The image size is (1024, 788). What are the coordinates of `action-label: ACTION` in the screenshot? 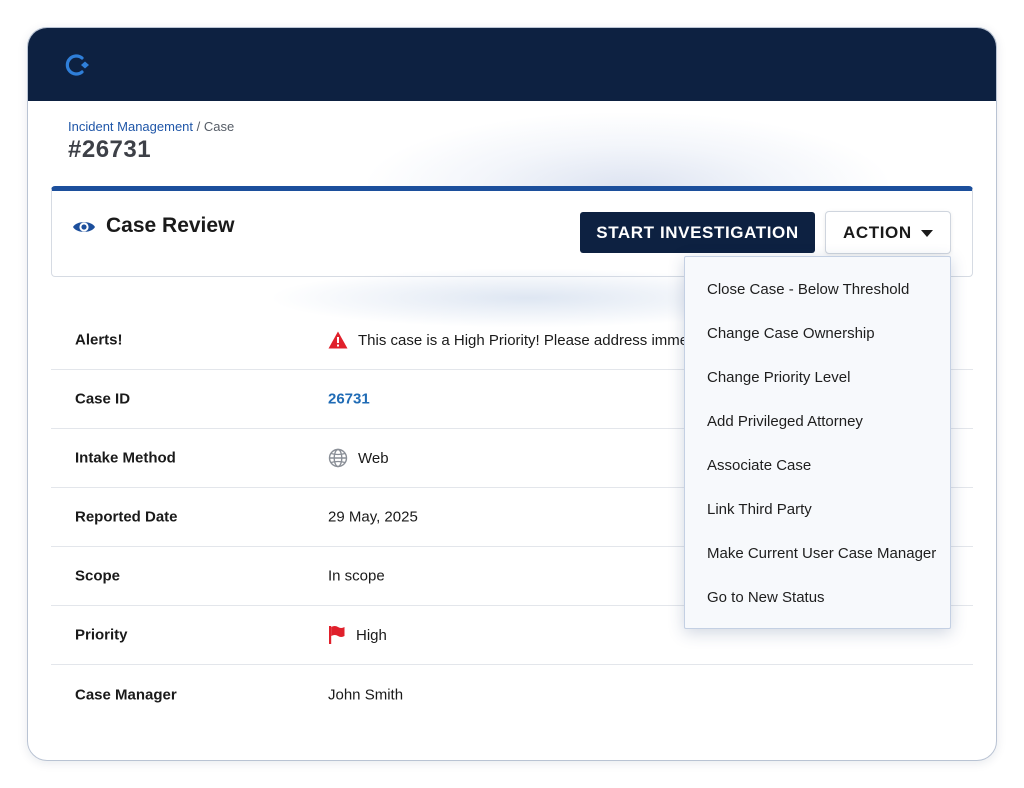 It's located at (877, 232).